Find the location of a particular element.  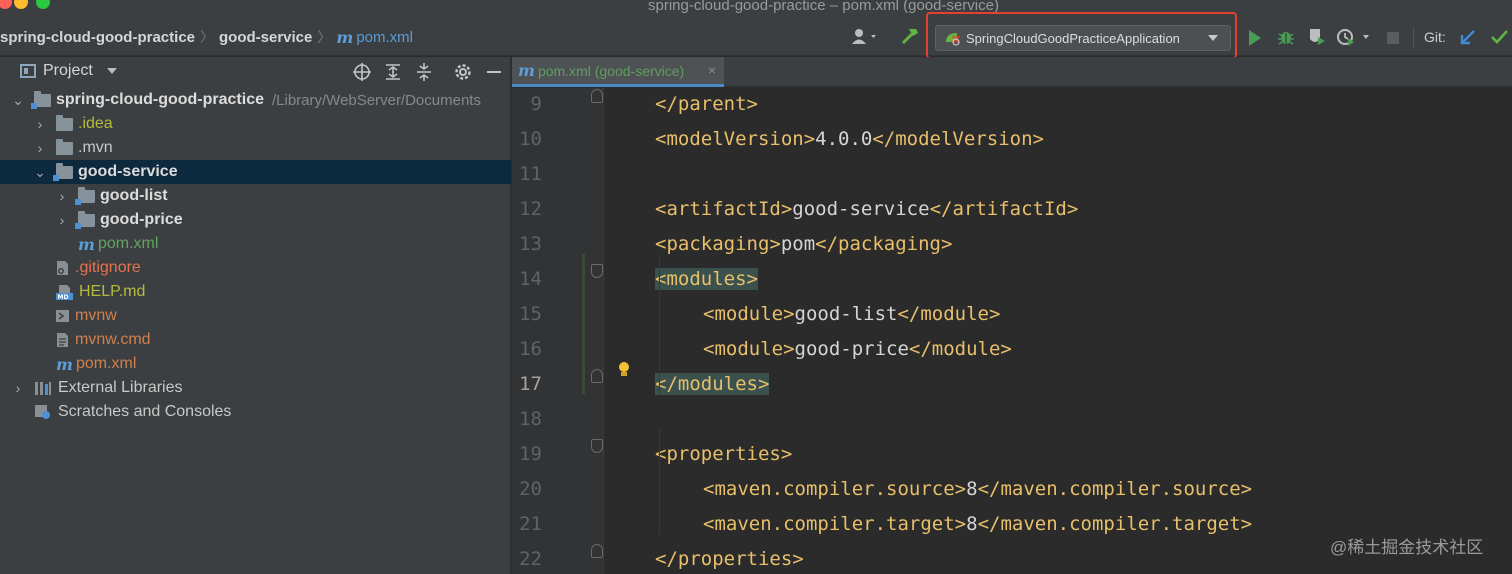

expand-all-icon is located at coordinates (393, 72).